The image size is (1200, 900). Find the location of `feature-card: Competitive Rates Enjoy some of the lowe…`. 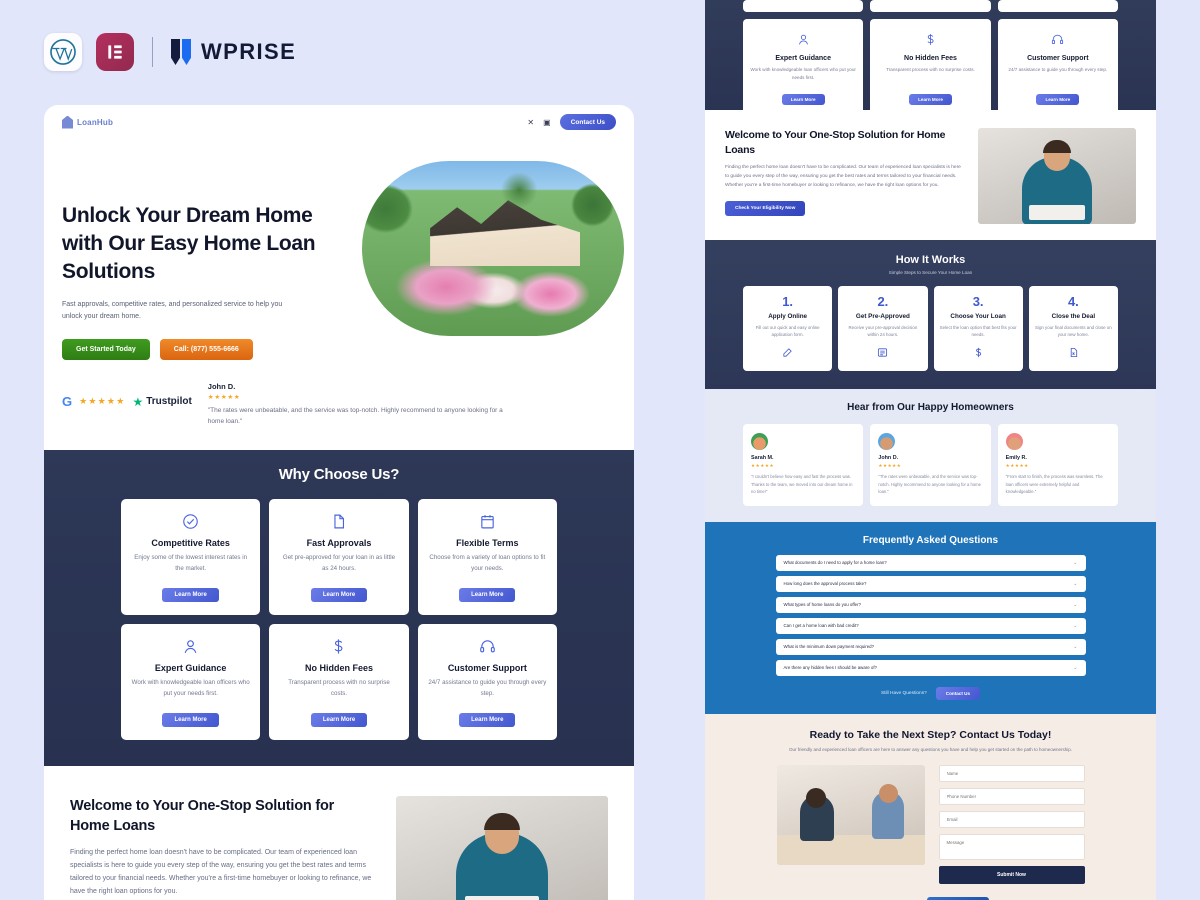

feature-card: Competitive Rates Enjoy some of the lowe… is located at coordinates (191, 556).